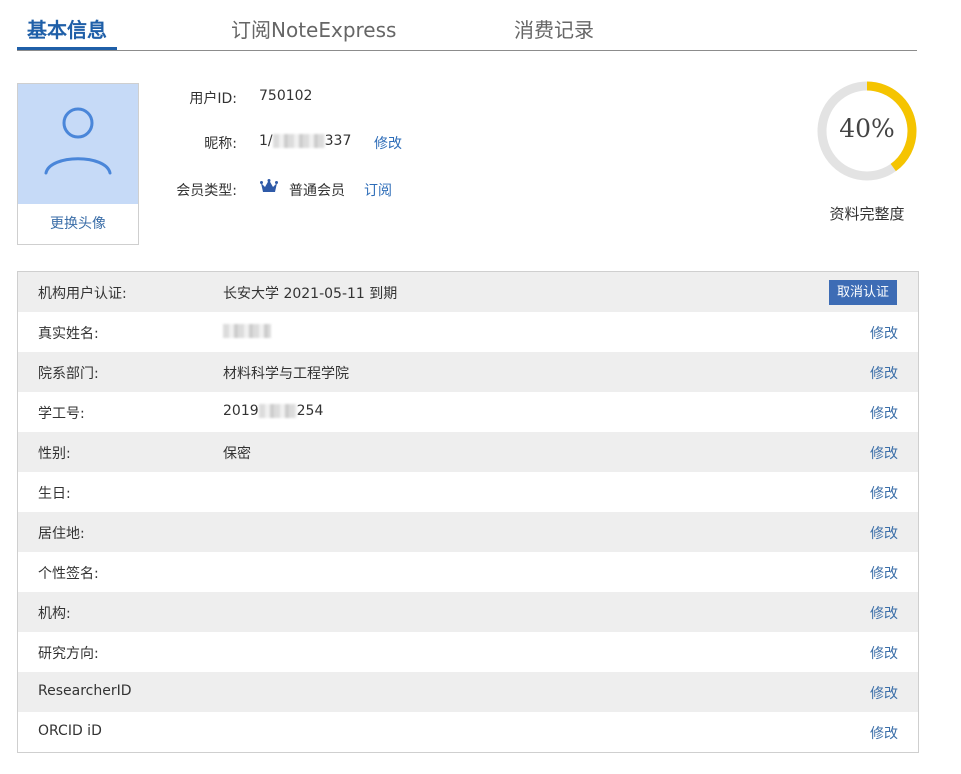  I want to click on table-row-researcherid: ResearcherID 修改, so click(468, 692).